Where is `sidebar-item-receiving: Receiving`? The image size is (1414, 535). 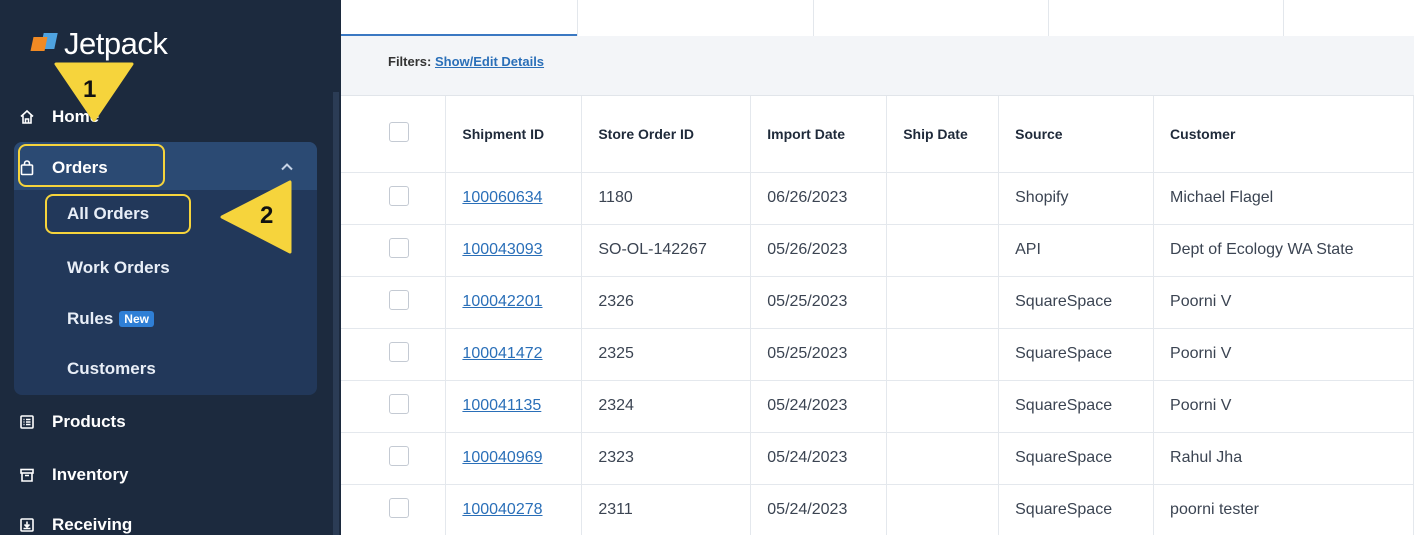 sidebar-item-receiving: Receiving is located at coordinates (75, 521).